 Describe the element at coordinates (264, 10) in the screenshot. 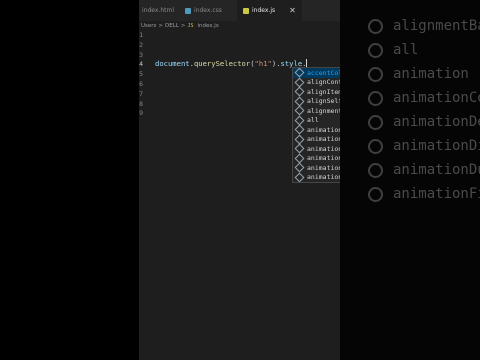

I see `tab-label: index.js` at that location.